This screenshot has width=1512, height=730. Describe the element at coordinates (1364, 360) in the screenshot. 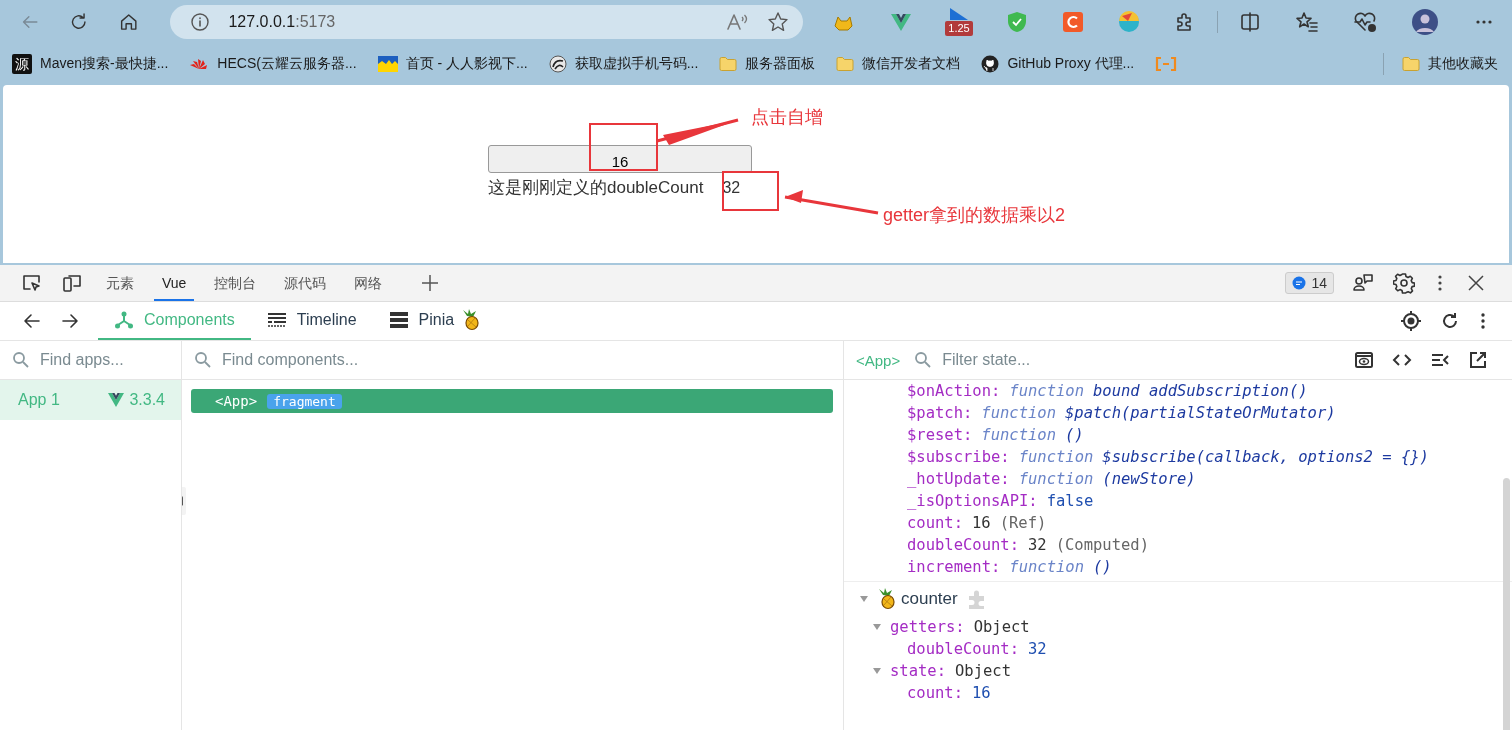

I see `eye-icon` at that location.